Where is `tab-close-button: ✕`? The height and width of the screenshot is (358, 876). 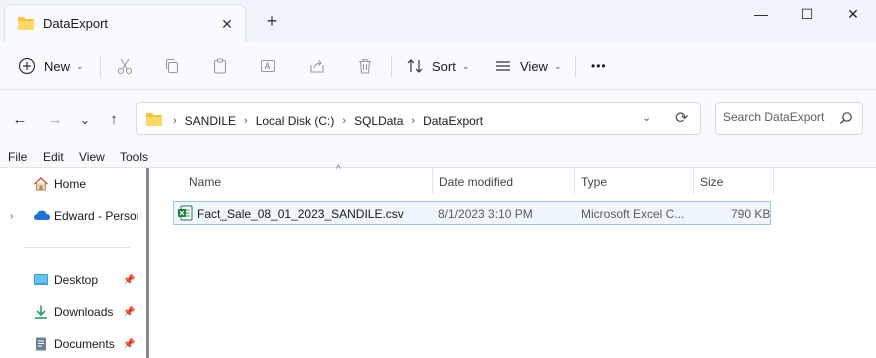
tab-close-button: ✕ is located at coordinates (227, 24).